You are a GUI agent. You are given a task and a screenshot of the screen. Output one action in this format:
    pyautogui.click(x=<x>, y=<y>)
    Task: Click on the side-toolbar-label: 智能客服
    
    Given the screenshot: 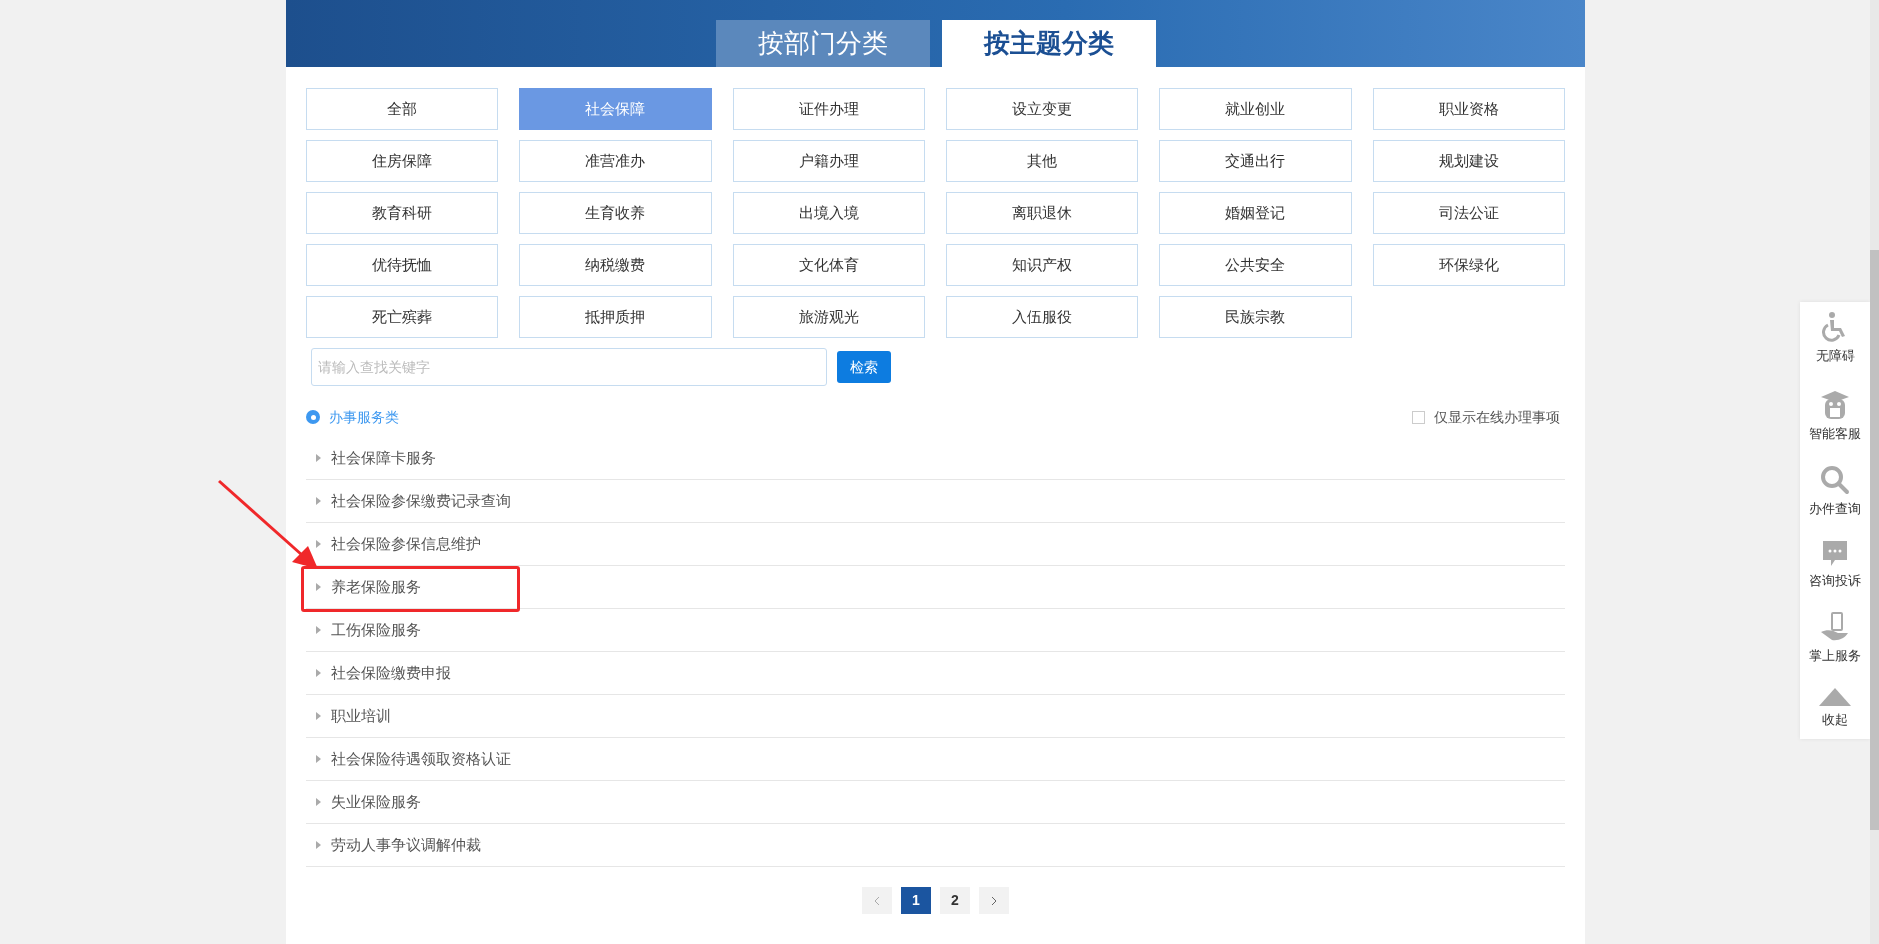 What is the action you would take?
    pyautogui.click(x=1835, y=433)
    